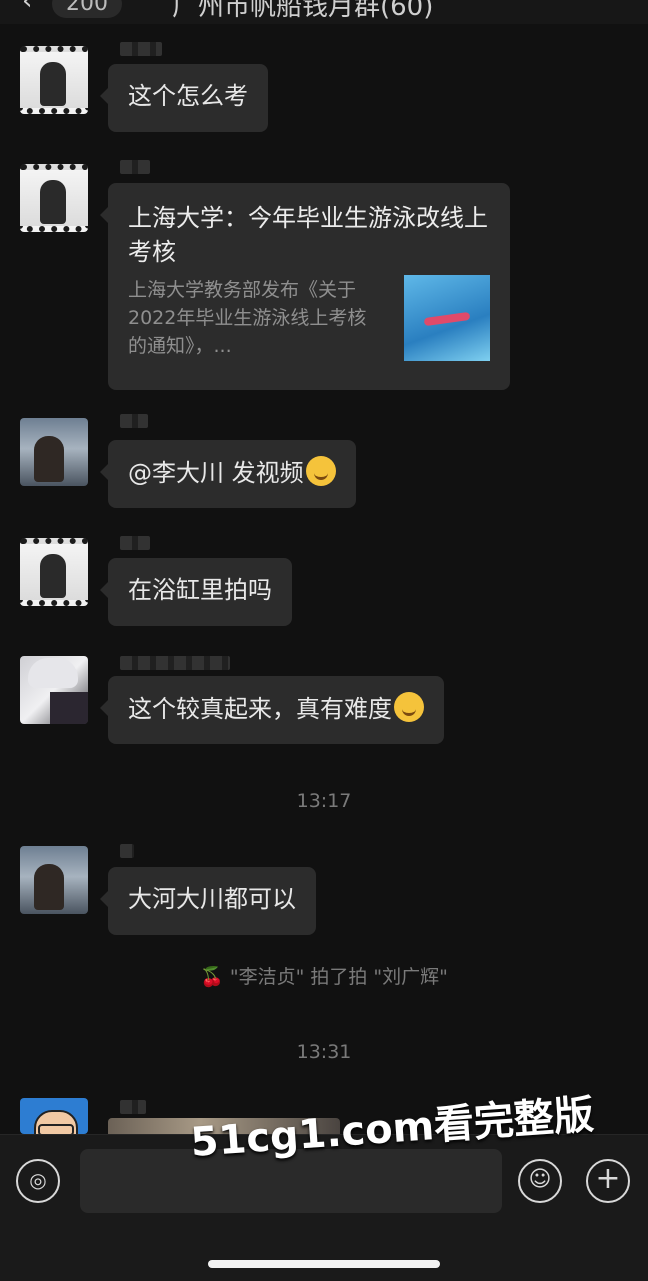 The image size is (648, 1281). Describe the element at coordinates (303, 11) in the screenshot. I see `chat-title: 广州市帆船钱月群(60)` at that location.